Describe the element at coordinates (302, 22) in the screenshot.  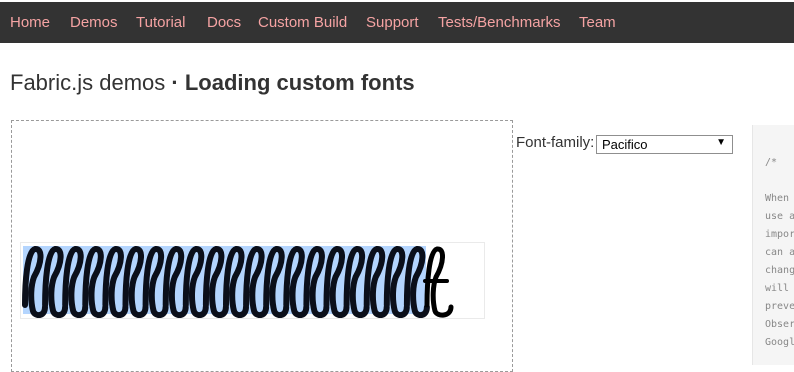
I see `nav-custom-build-link: Custom Build` at that location.